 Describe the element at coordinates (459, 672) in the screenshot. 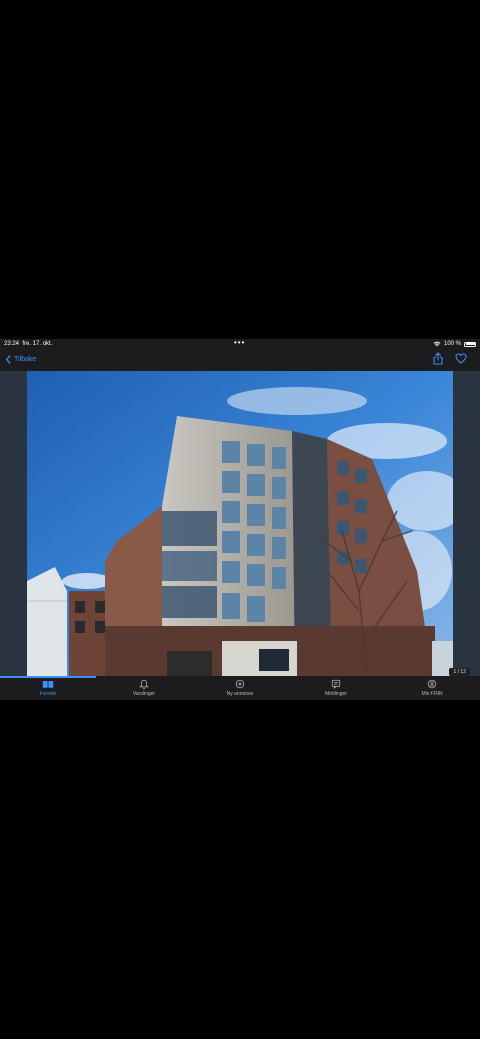

I see `photo-counter: 1 / 12` at that location.